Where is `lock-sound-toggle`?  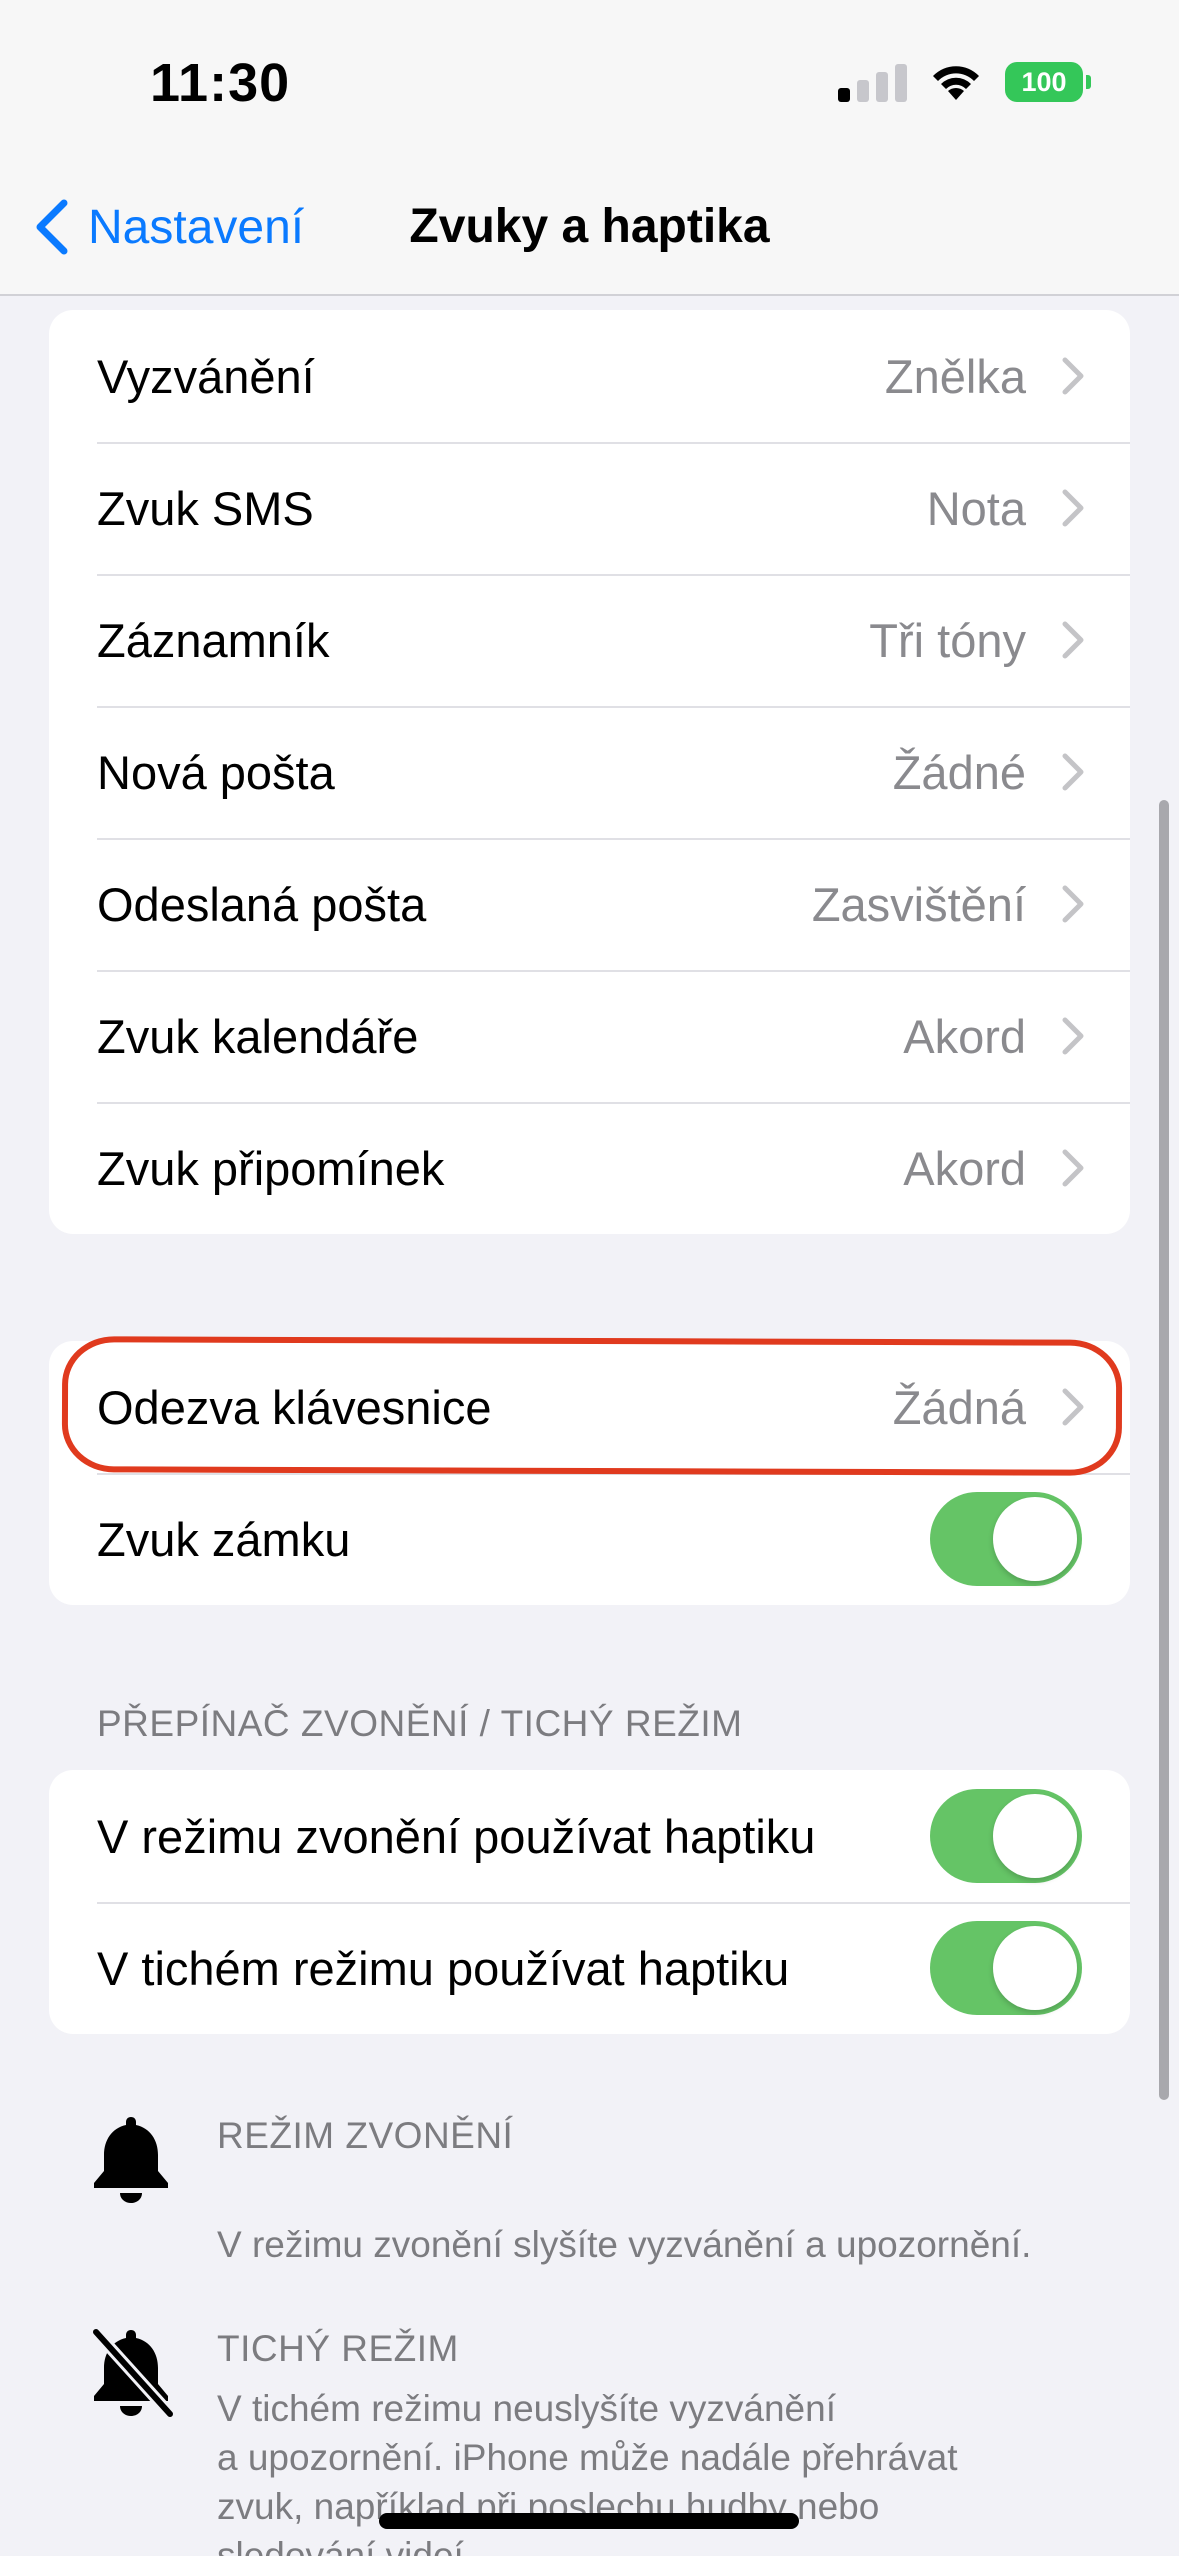 lock-sound-toggle is located at coordinates (1006, 1539).